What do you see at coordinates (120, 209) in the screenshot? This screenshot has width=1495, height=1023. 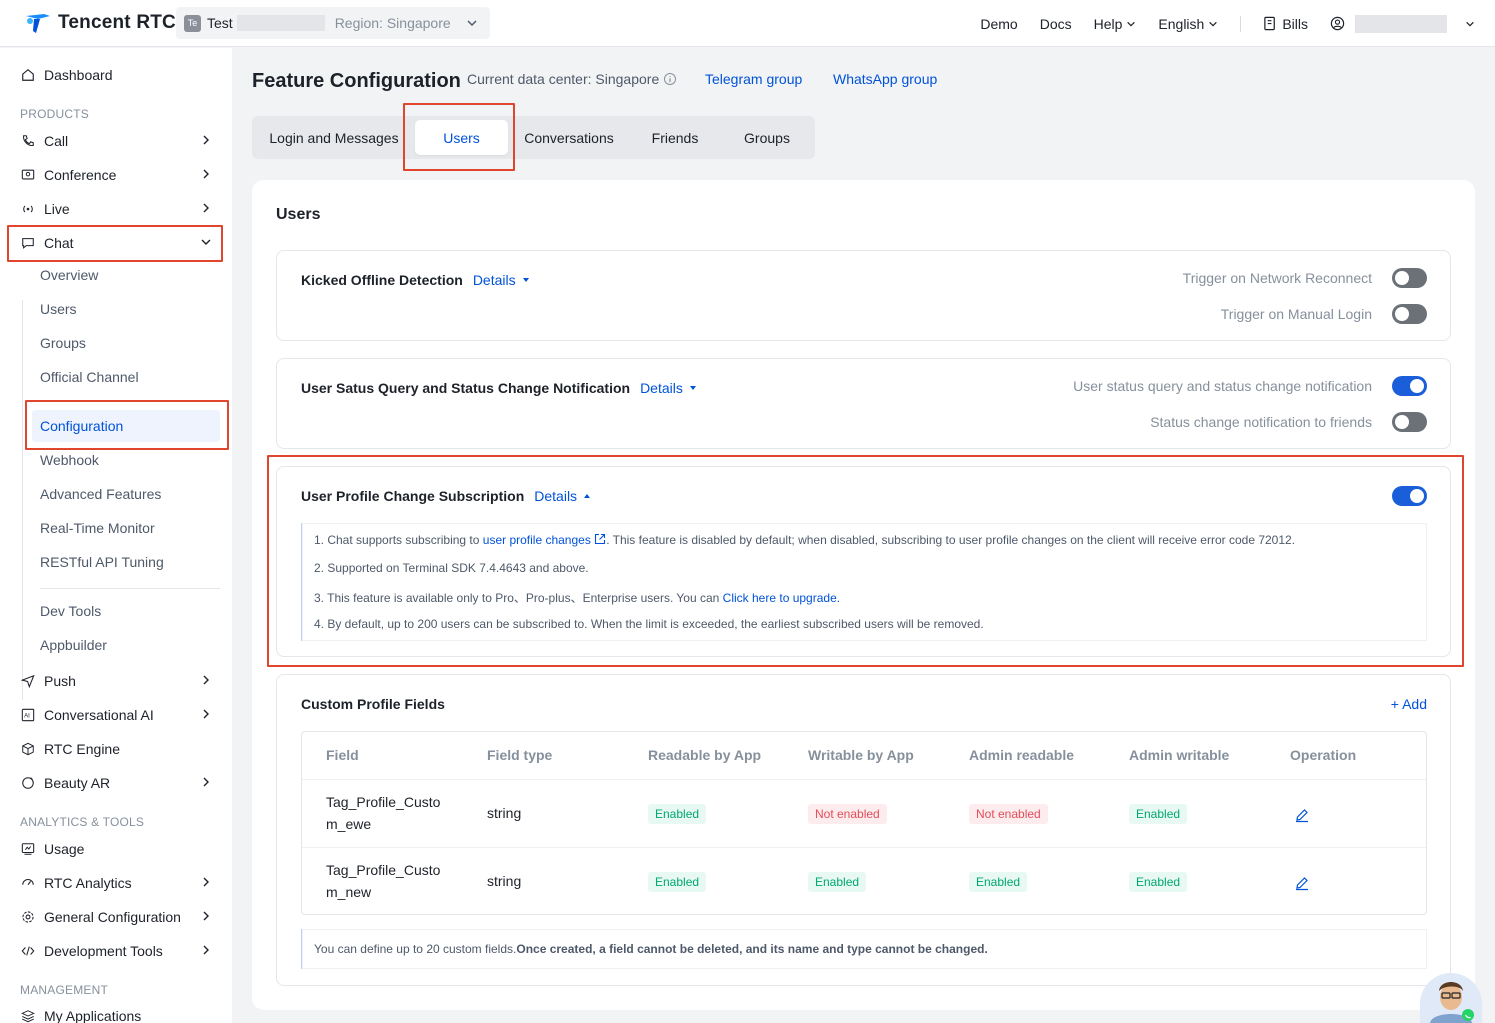 I see `sidebar-item-live: Live` at bounding box center [120, 209].